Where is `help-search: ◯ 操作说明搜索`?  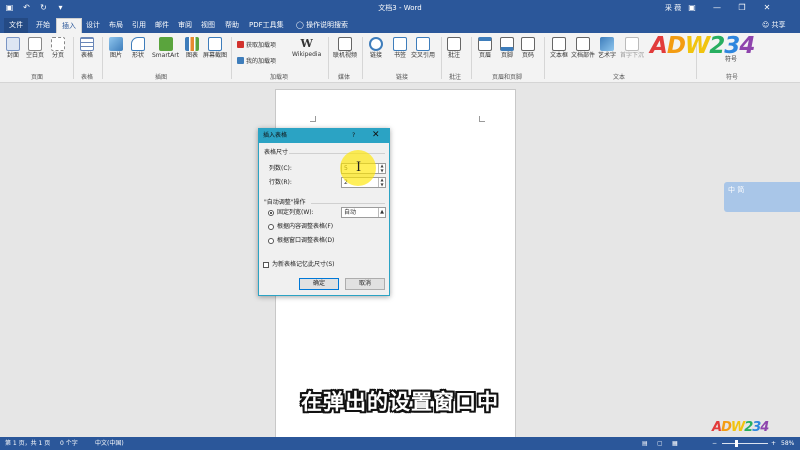 help-search: ◯ 操作说明搜索 is located at coordinates (322, 25).